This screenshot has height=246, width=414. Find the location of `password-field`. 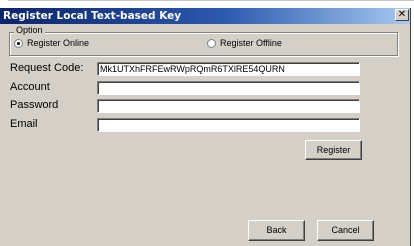

password-field is located at coordinates (228, 106).